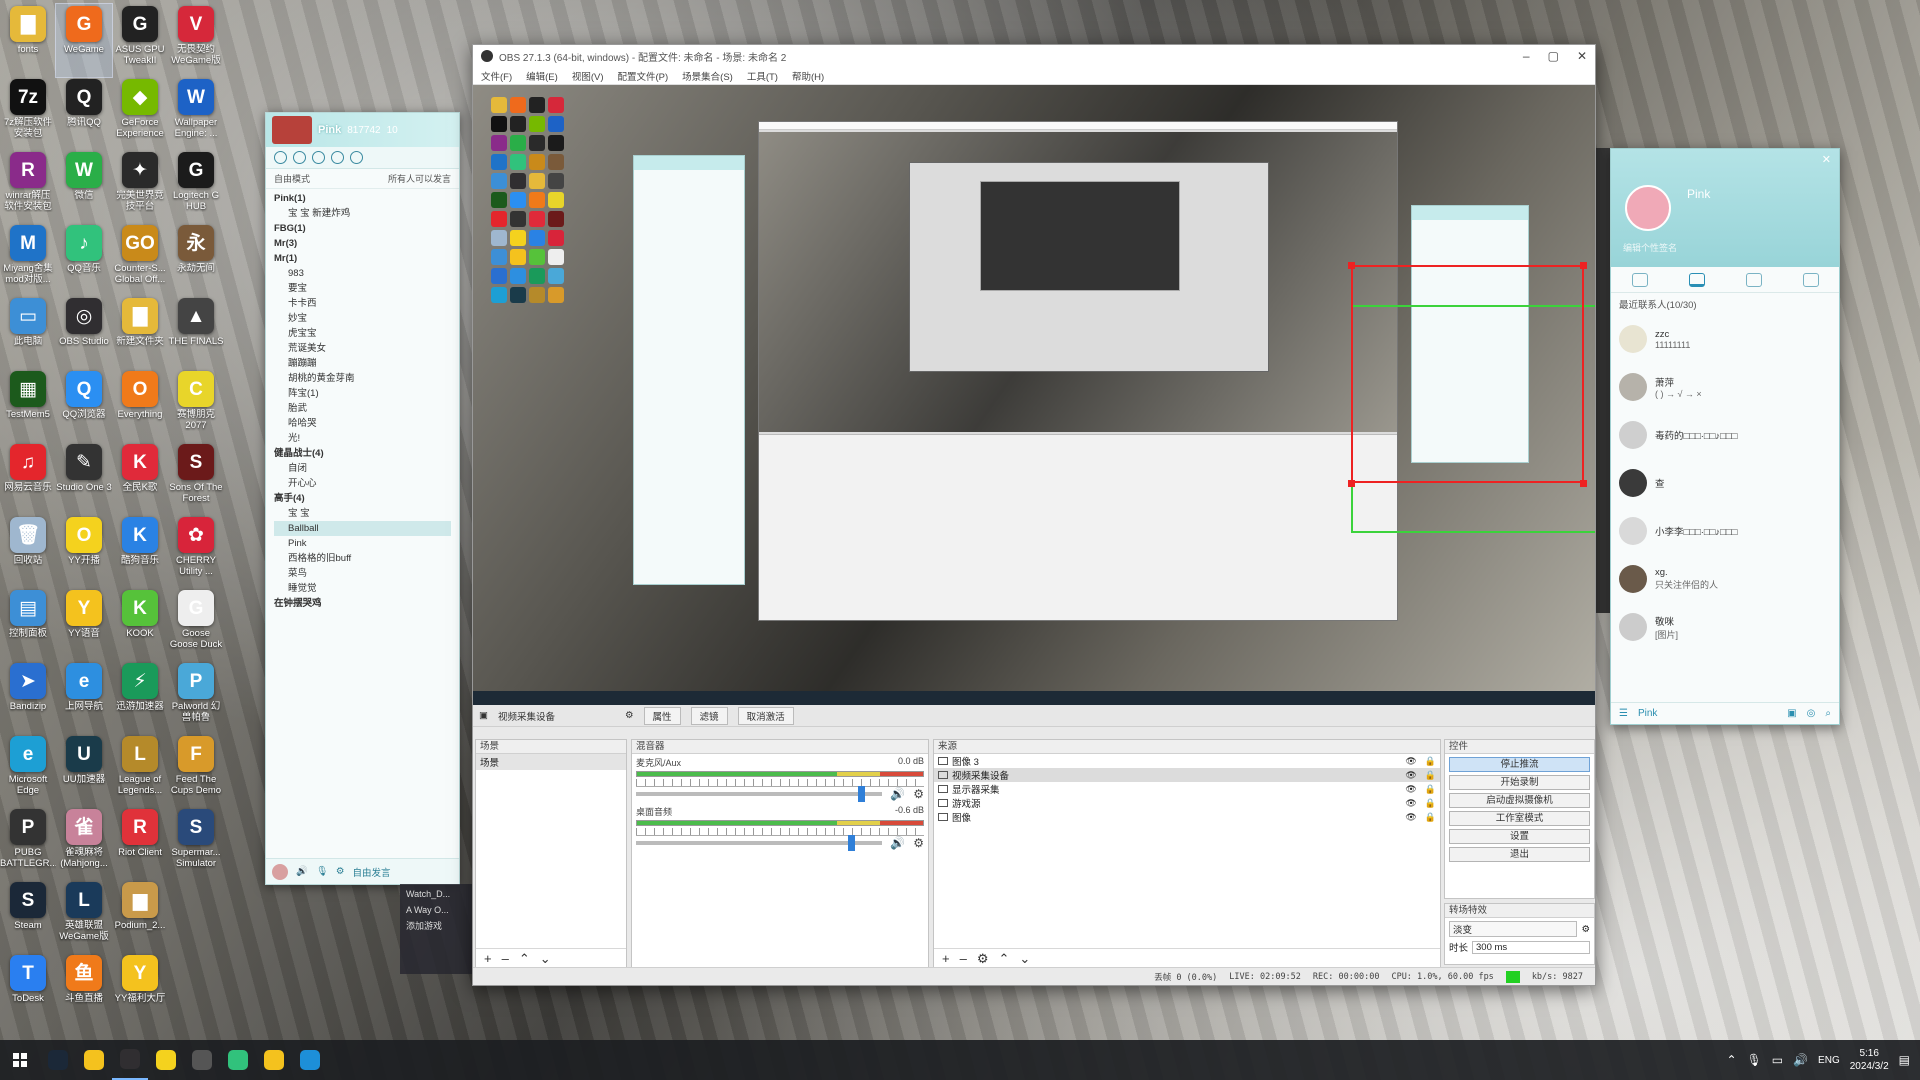 The image size is (1920, 1080). Describe the element at coordinates (28, 624) in the screenshot. I see `desktop-icon: ▤ 控制面板` at that location.